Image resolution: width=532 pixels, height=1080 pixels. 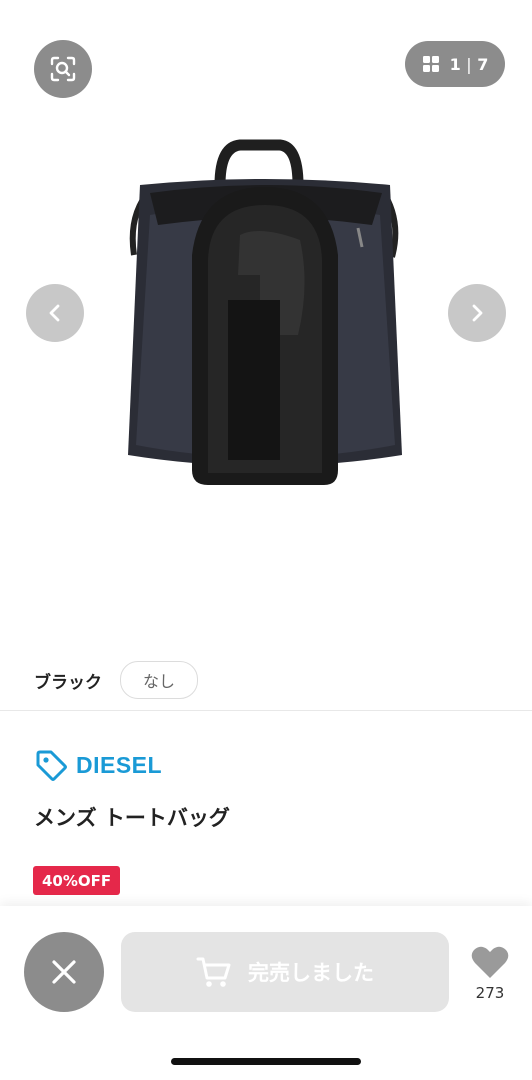 I want to click on image-counter-text: 1 | 7, so click(x=469, y=64).